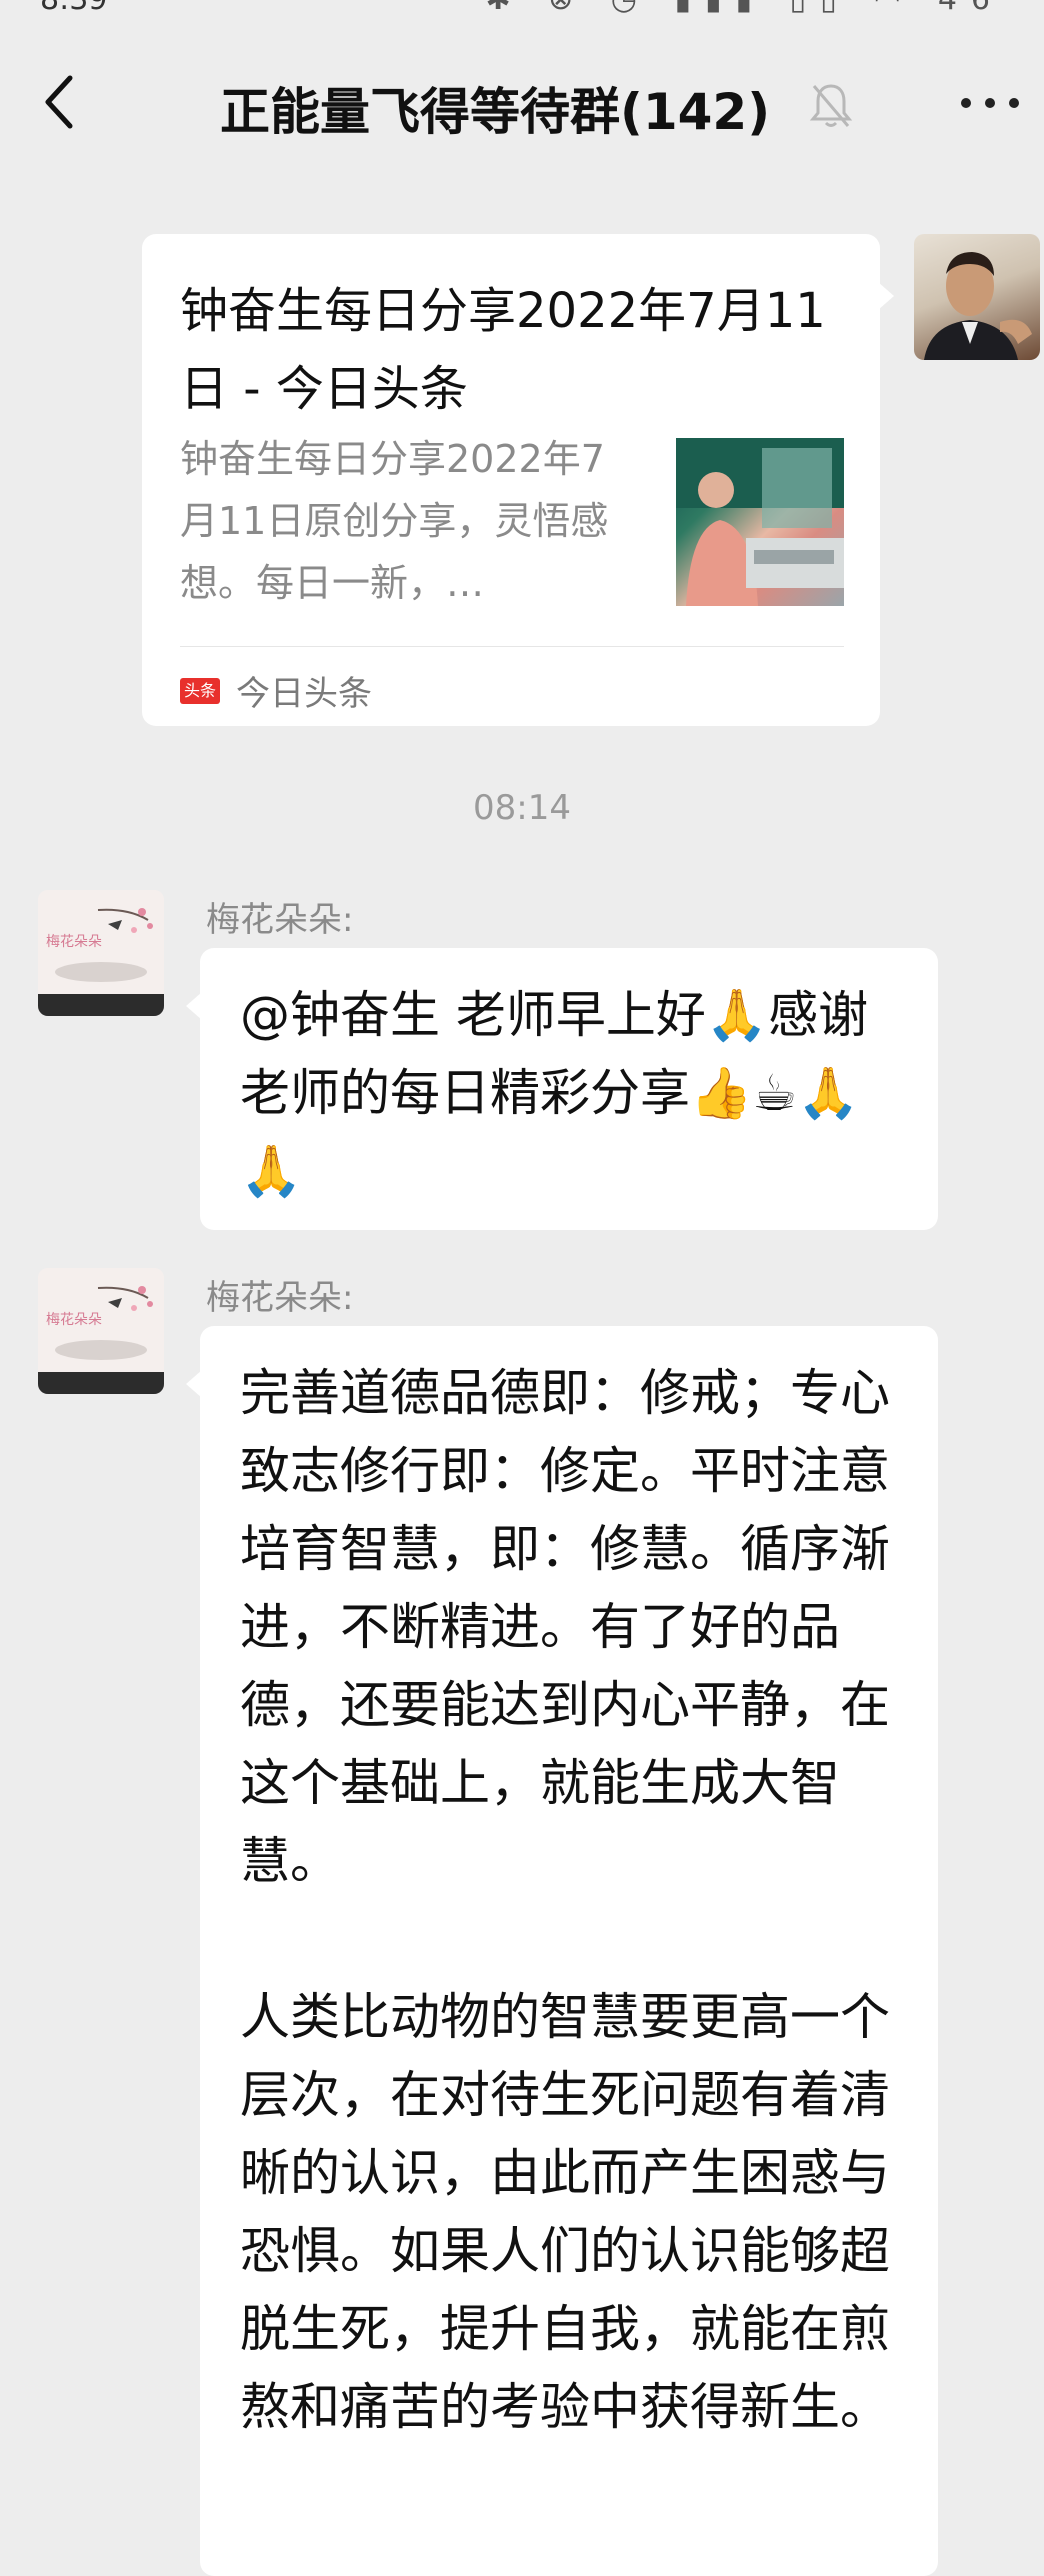  What do you see at coordinates (73, 8) in the screenshot?
I see `status-time: 8:39` at bounding box center [73, 8].